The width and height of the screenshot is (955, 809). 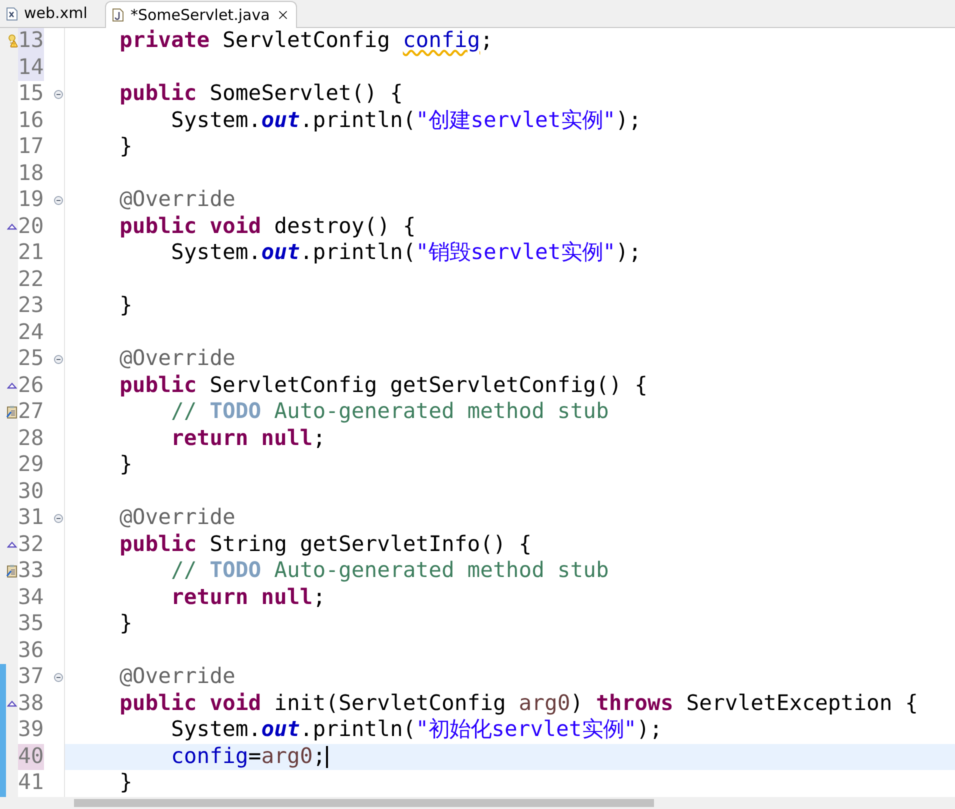 I want to click on line-number: 16, so click(x=31, y=121).